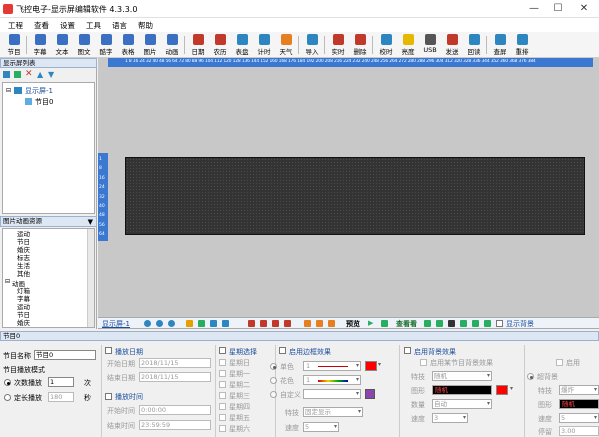 The height and width of the screenshot is (437, 599). Describe the element at coordinates (534, 9) in the screenshot. I see `minimize-button: —` at that location.